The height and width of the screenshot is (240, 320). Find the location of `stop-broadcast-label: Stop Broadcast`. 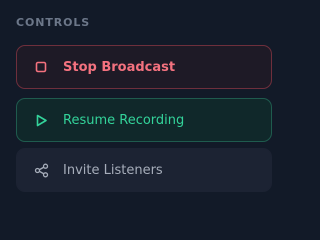

stop-broadcast-label: Stop Broadcast is located at coordinates (119, 67).